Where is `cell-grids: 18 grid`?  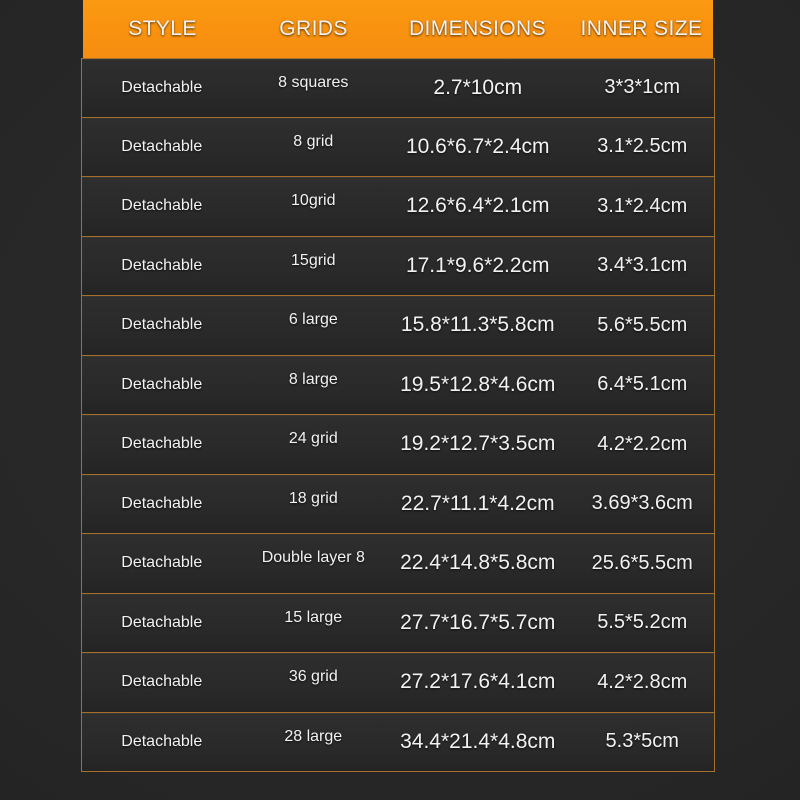 cell-grids: 18 grid is located at coordinates (313, 498).